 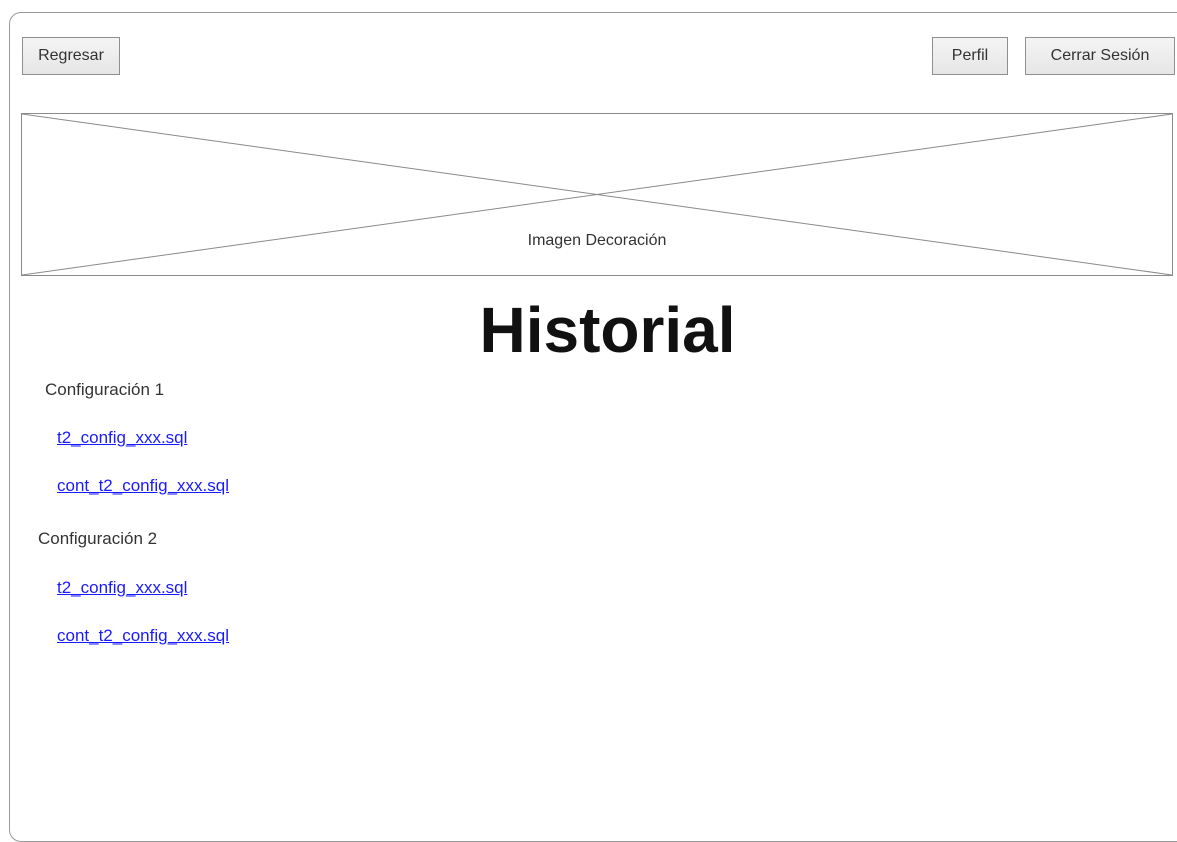 I want to click on config-group-label: Configuración 1, so click(x=105, y=389).